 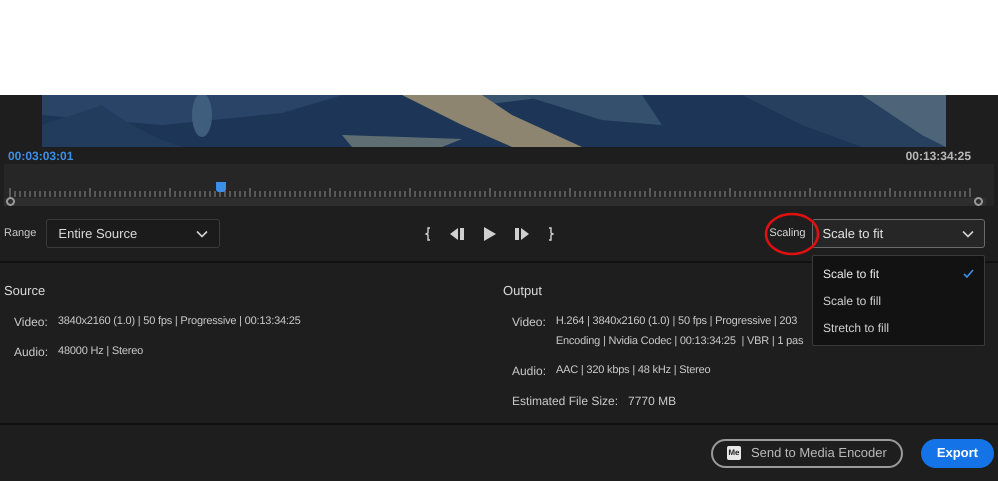 I want to click on mark-out-icon, so click(x=551, y=233).